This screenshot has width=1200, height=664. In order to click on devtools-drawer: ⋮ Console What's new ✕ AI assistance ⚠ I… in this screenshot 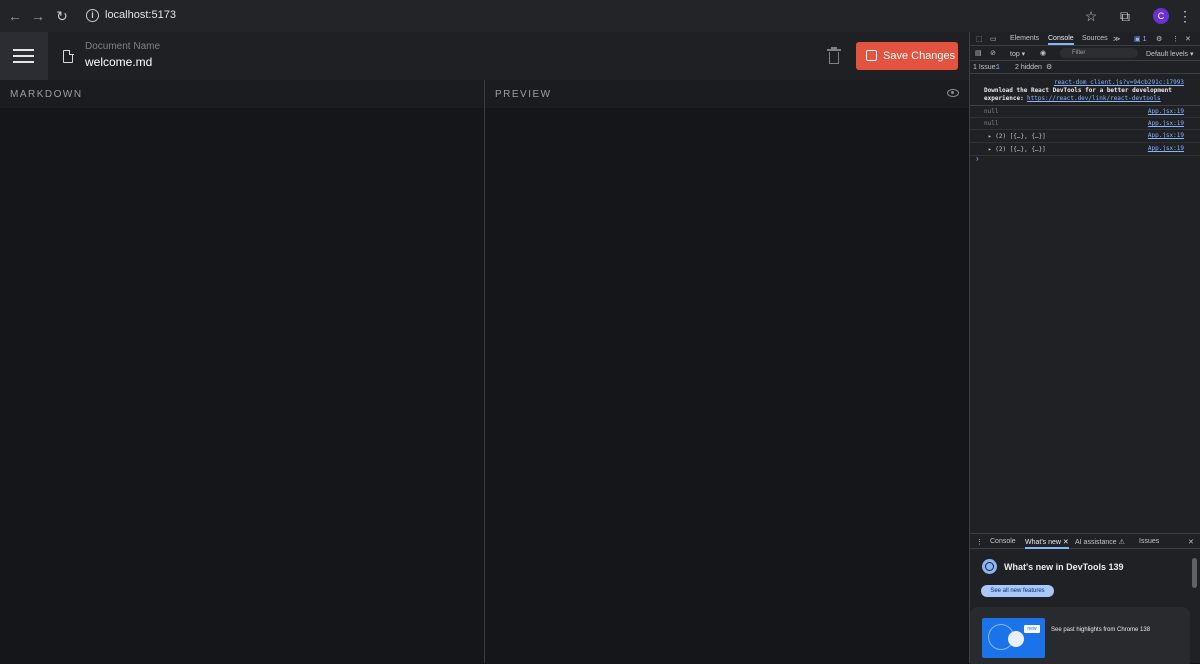, I will do `click(1085, 598)`.